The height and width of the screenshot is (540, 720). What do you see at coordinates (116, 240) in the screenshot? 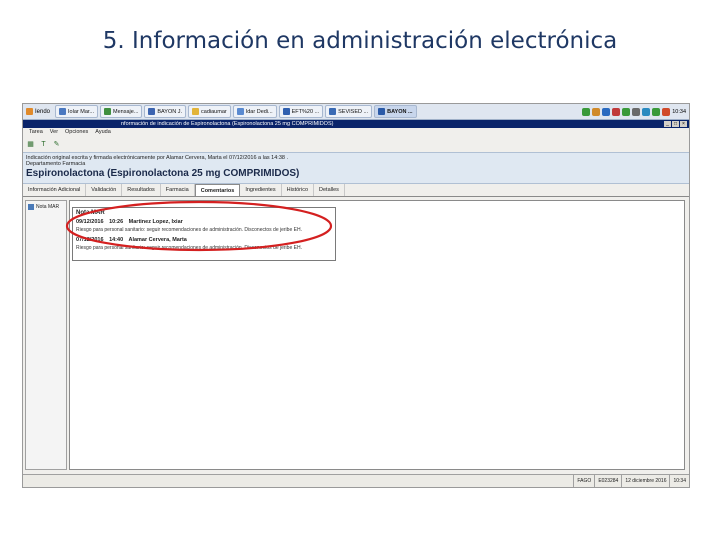
I see `note-time: 14:40` at bounding box center [116, 240].